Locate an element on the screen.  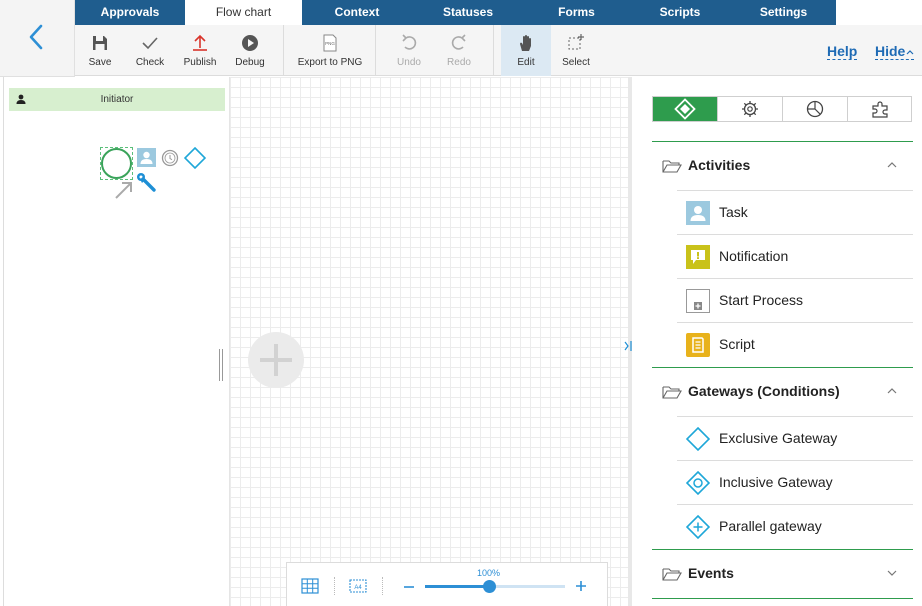
palette-item-notification: Notification is located at coordinates (795, 256).